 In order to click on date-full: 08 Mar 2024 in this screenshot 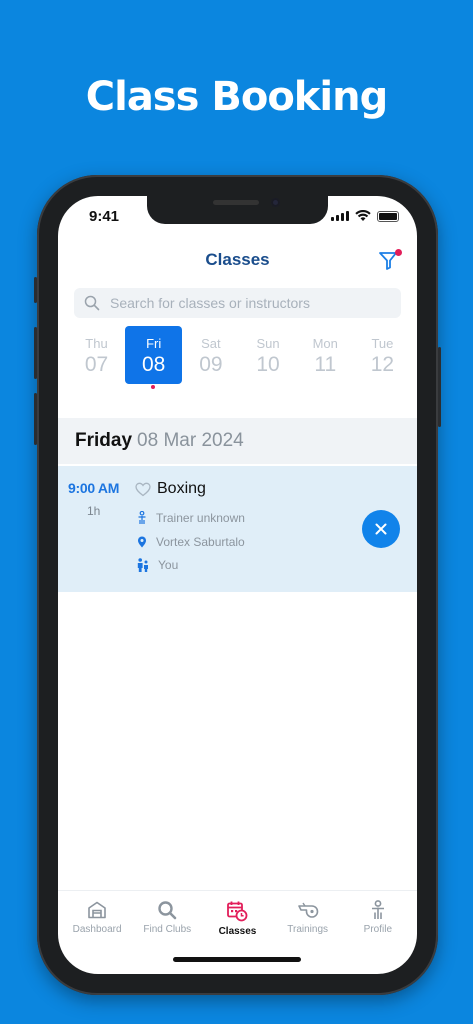, I will do `click(190, 440)`.